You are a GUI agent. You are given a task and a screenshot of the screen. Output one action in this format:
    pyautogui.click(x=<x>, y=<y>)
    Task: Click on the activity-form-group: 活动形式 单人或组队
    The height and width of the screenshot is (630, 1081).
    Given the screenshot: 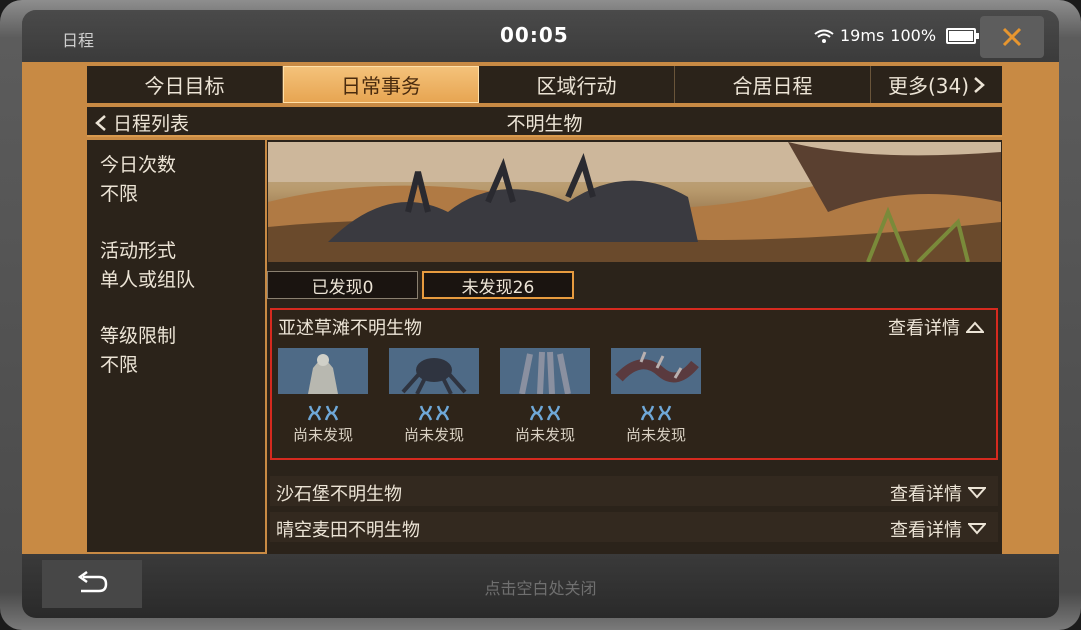 What is the action you would take?
    pyautogui.click(x=147, y=264)
    